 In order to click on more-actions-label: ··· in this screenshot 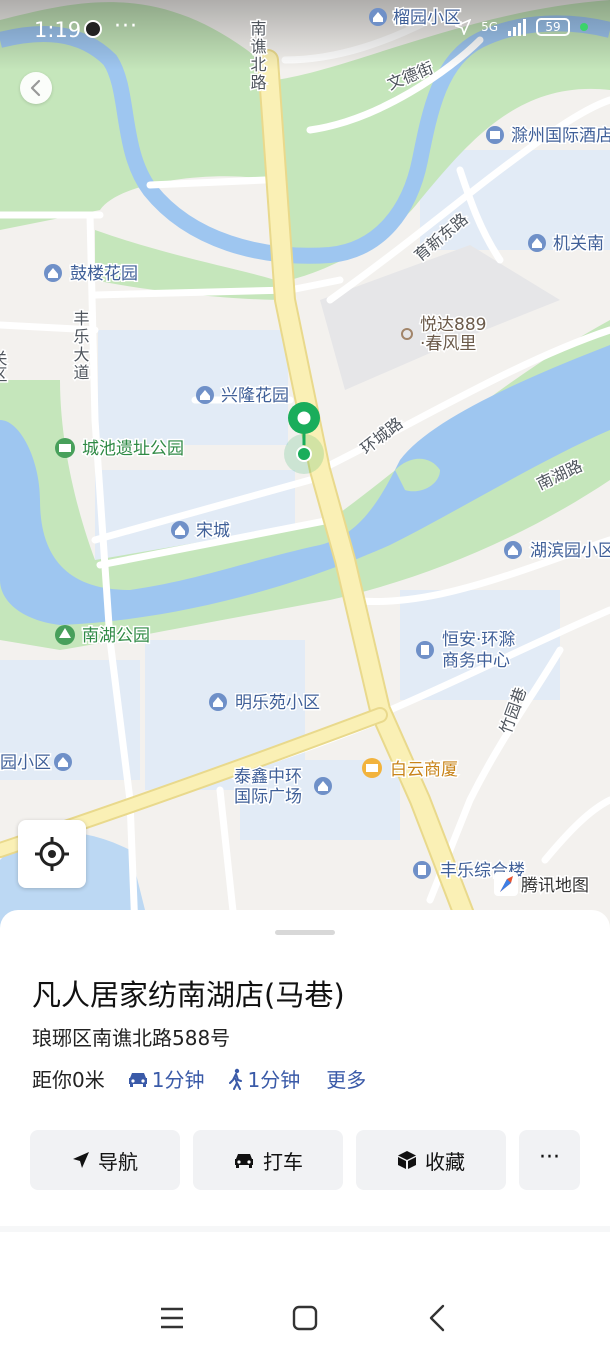, I will do `click(549, 1157)`.